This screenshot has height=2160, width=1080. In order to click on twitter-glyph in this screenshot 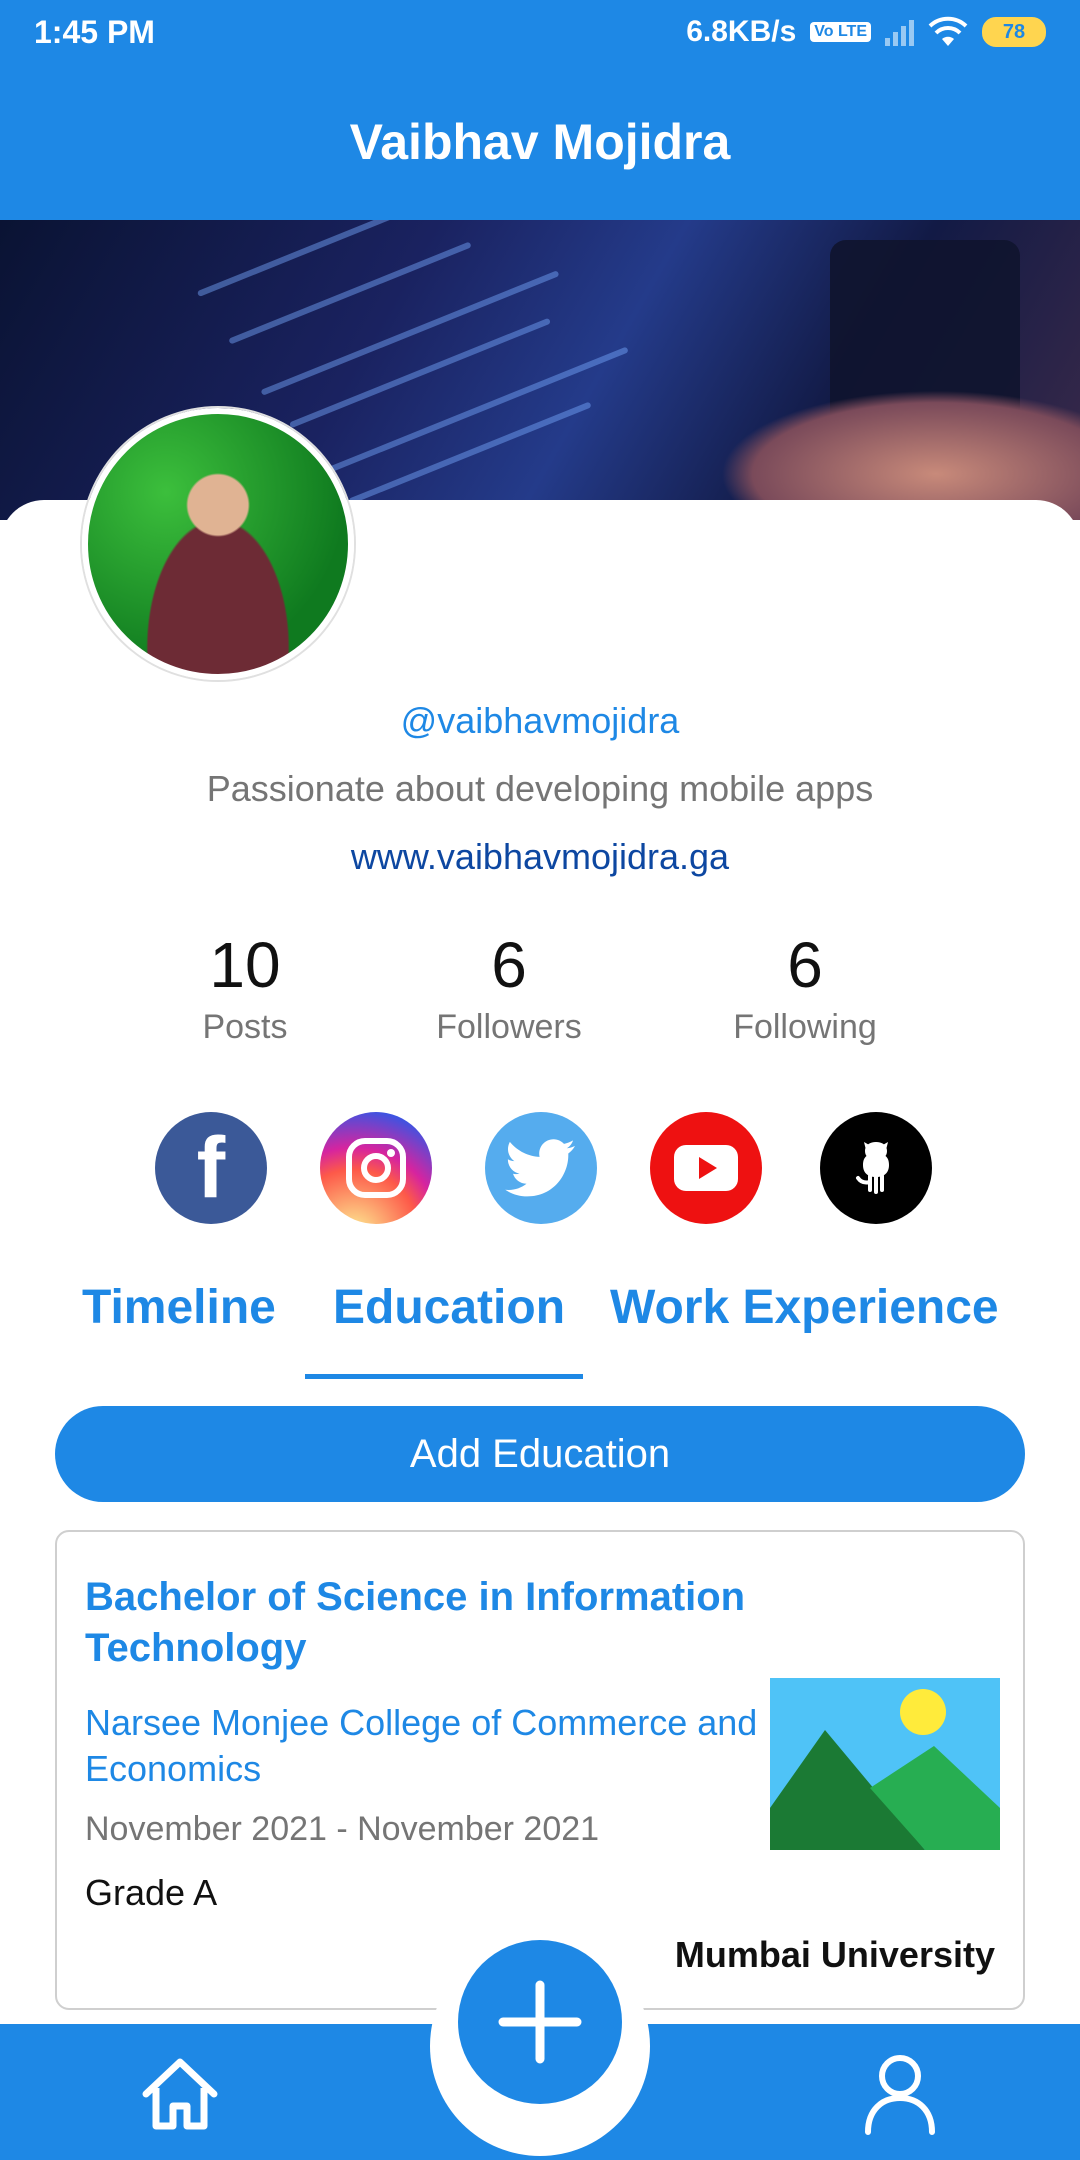, I will do `click(540, 1168)`.